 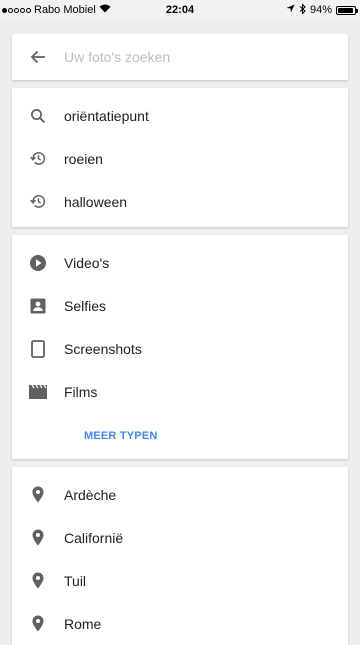 I want to click on video-icon, so click(x=38, y=263).